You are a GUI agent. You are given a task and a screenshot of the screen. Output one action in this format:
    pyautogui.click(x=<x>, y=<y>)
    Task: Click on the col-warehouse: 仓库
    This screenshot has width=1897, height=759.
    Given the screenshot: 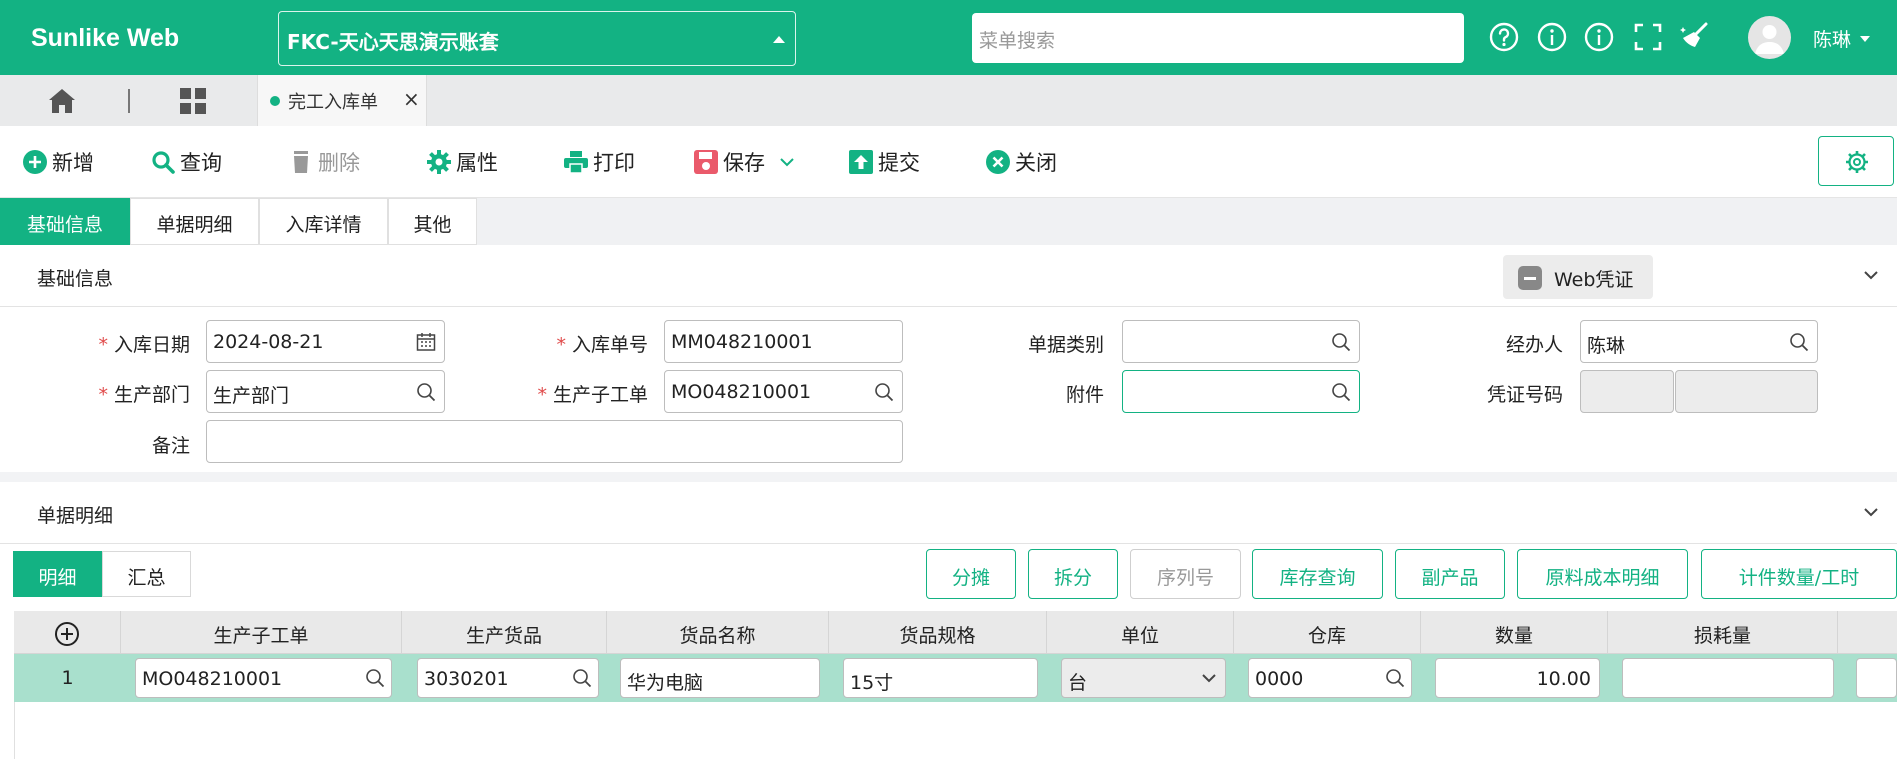 What is the action you would take?
    pyautogui.click(x=1327, y=632)
    